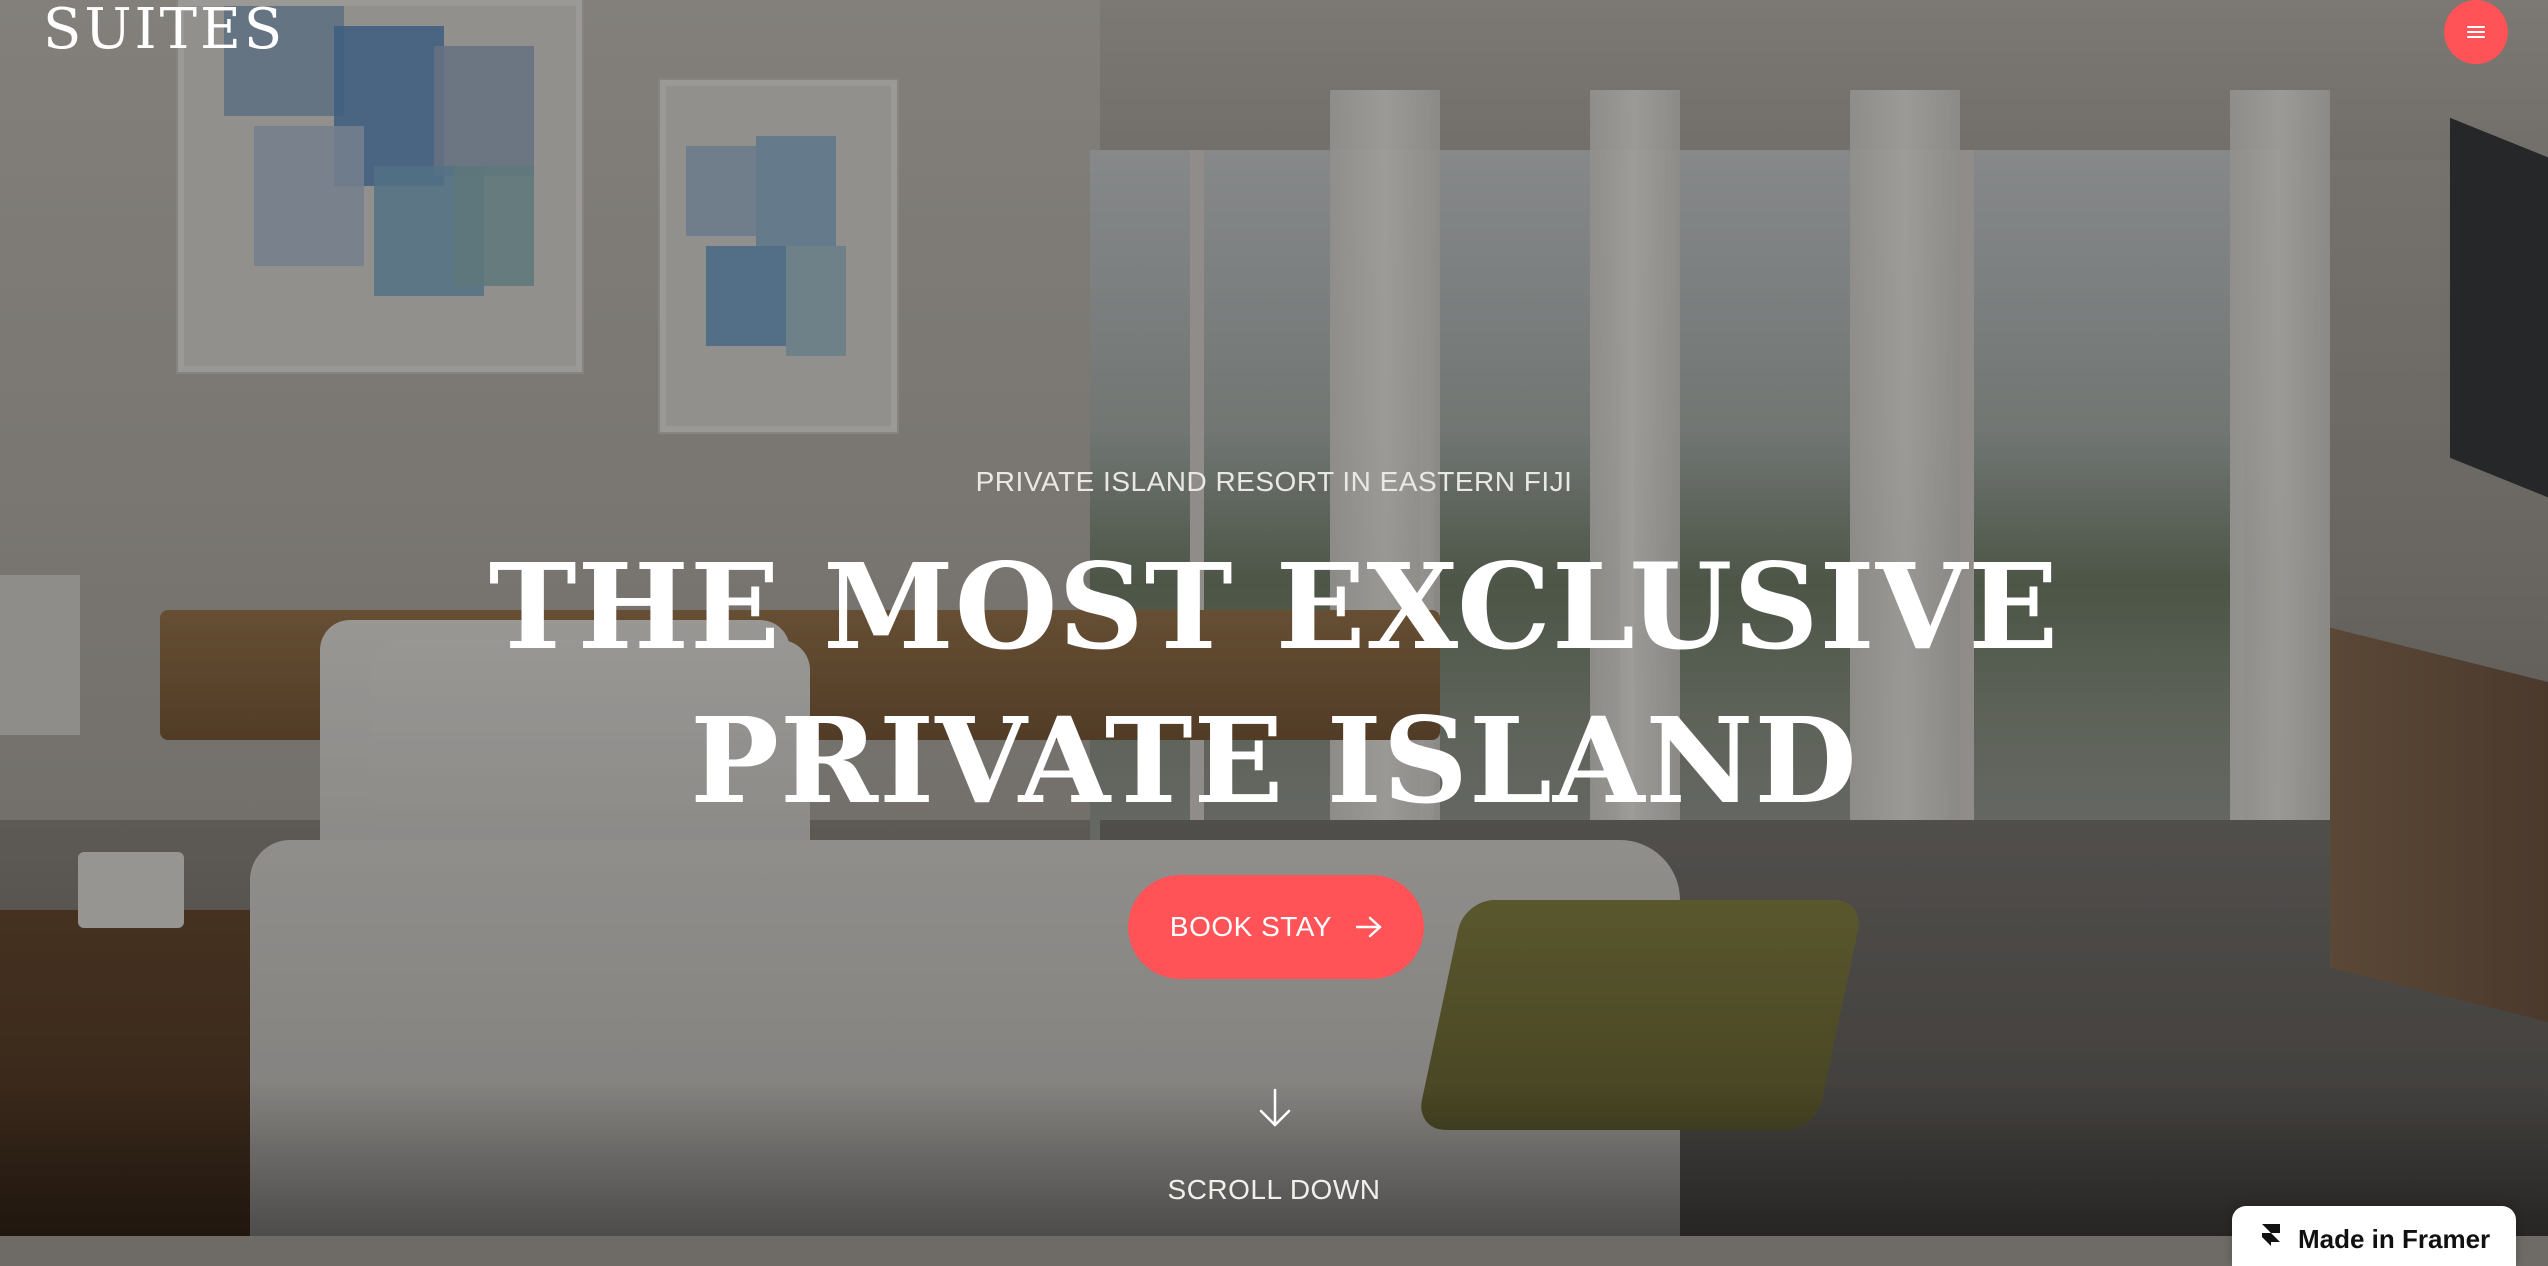 The width and height of the screenshot is (2548, 1266). I want to click on arrow-right-icon, so click(1369, 927).